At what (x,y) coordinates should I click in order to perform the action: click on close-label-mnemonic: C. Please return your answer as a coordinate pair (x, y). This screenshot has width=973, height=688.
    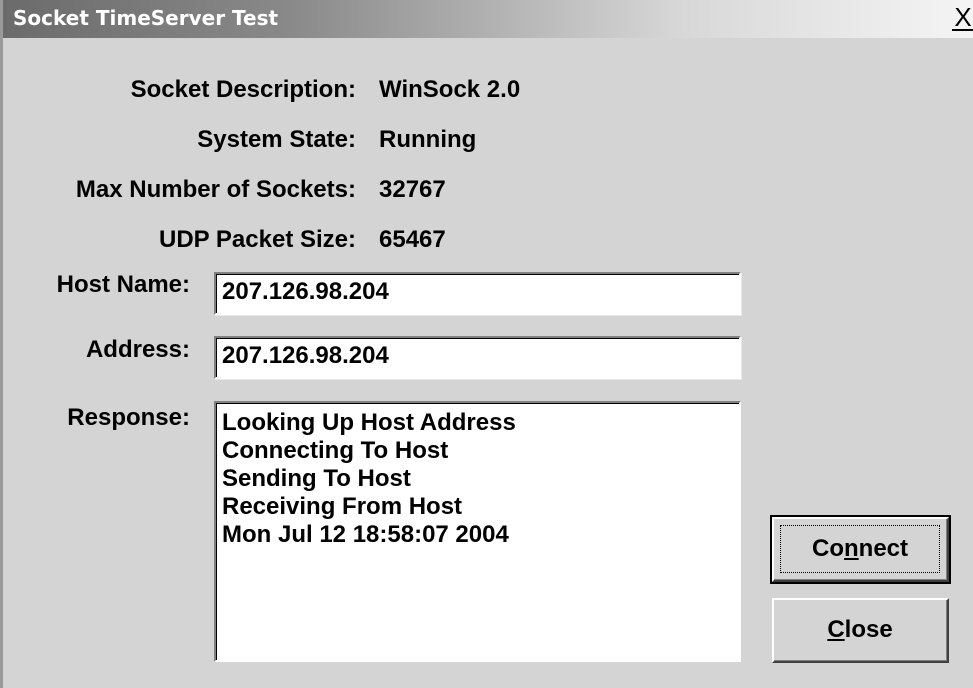
    Looking at the image, I should click on (836, 629).